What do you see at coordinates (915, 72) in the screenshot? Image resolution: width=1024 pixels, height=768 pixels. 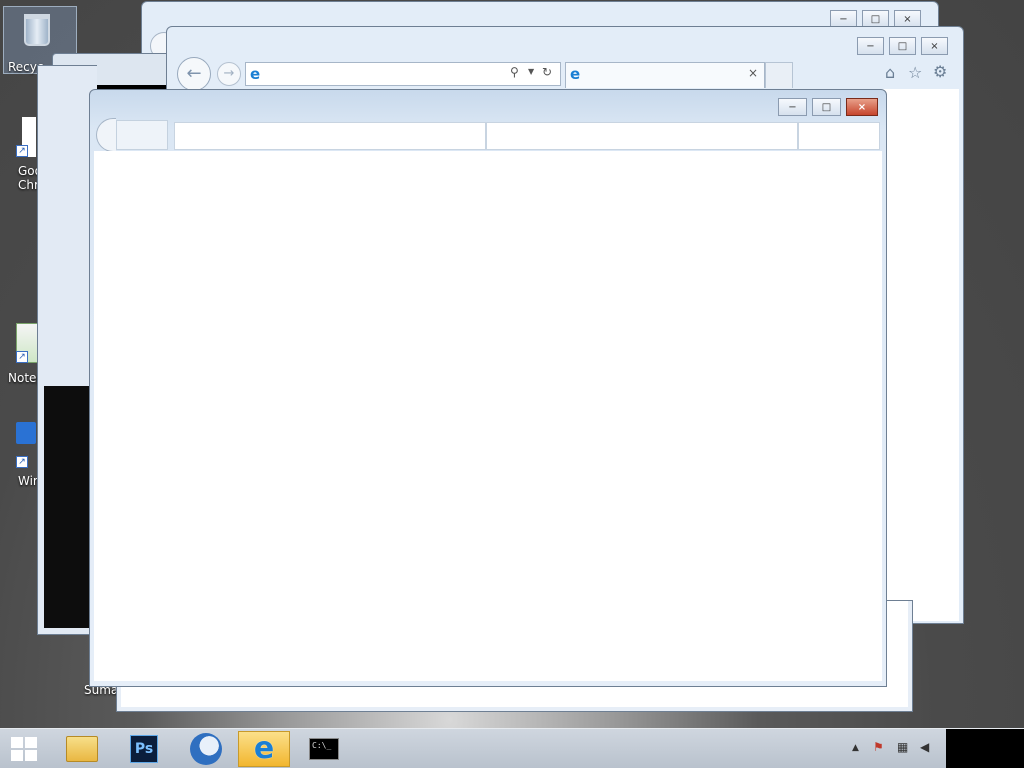 I see `favorites-star-icon: ☆` at bounding box center [915, 72].